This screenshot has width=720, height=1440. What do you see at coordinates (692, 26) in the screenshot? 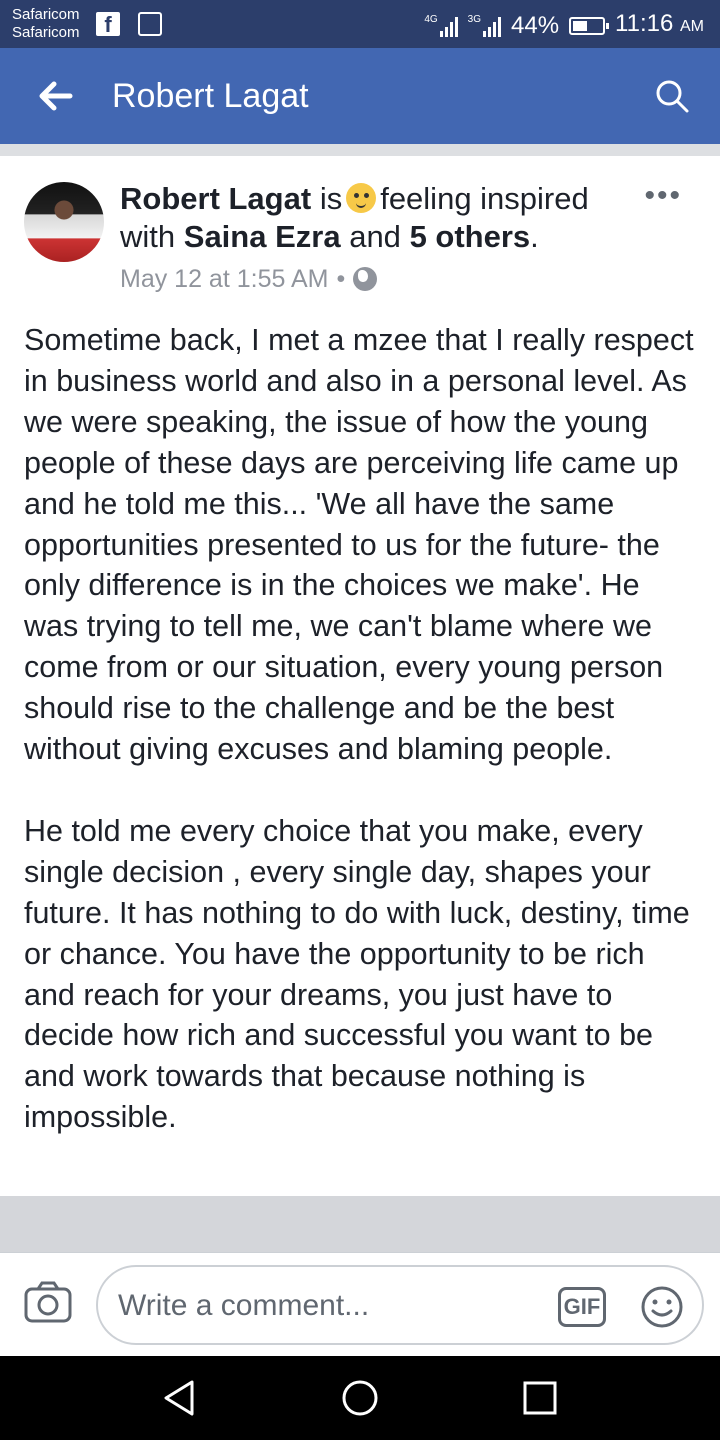
I see `clock-ampm: AM` at bounding box center [692, 26].